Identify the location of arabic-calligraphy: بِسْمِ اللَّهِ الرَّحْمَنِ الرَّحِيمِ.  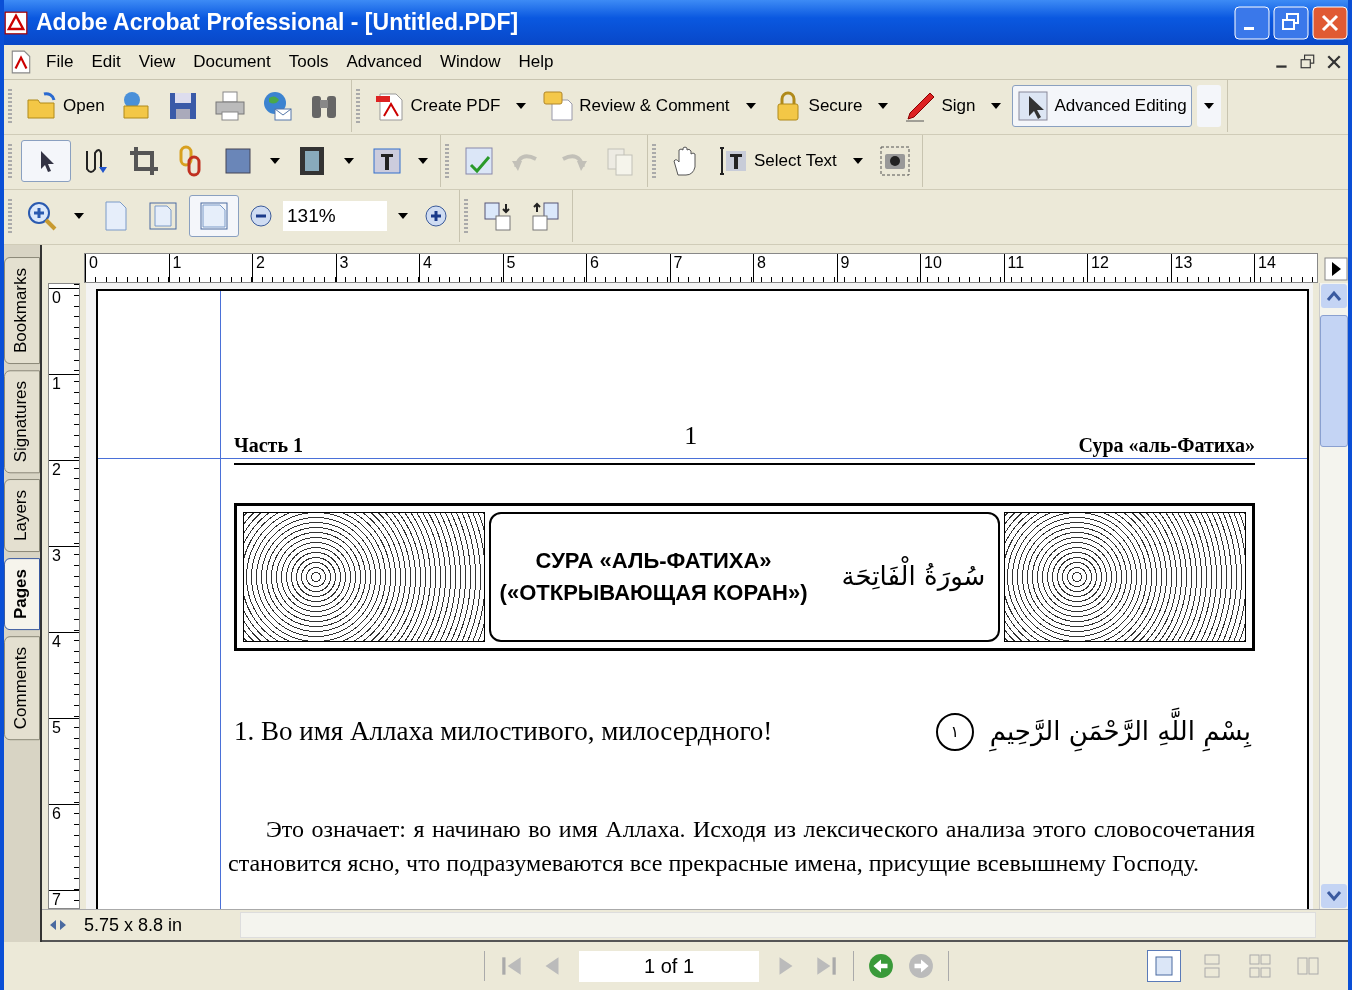
(1120, 732).